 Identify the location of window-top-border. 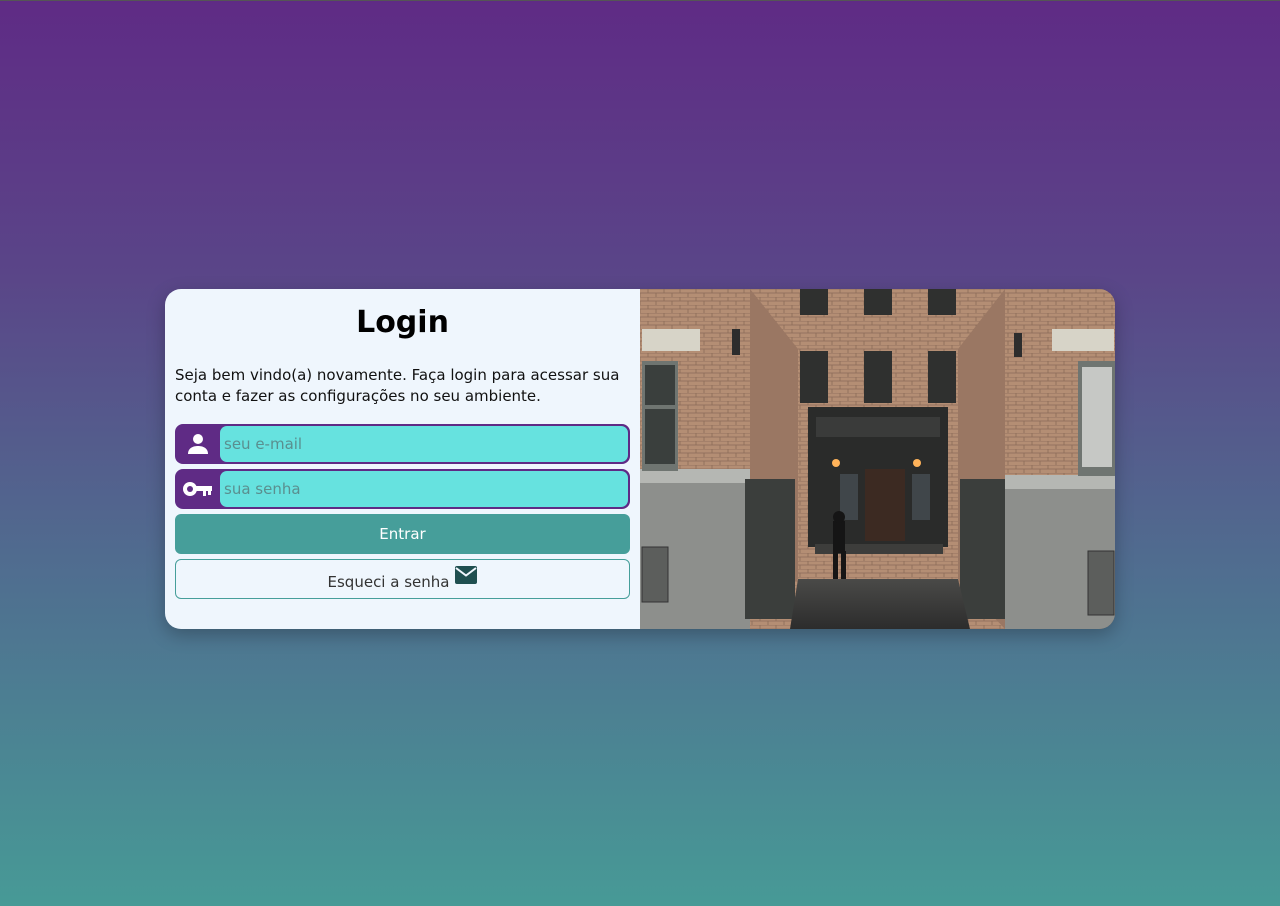
(640, 0).